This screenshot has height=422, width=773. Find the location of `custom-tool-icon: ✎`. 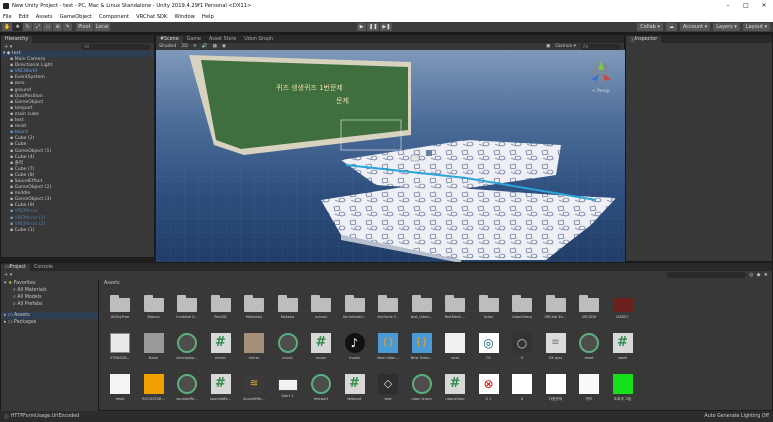

custom-tool-icon: ✎ is located at coordinates (68, 27).